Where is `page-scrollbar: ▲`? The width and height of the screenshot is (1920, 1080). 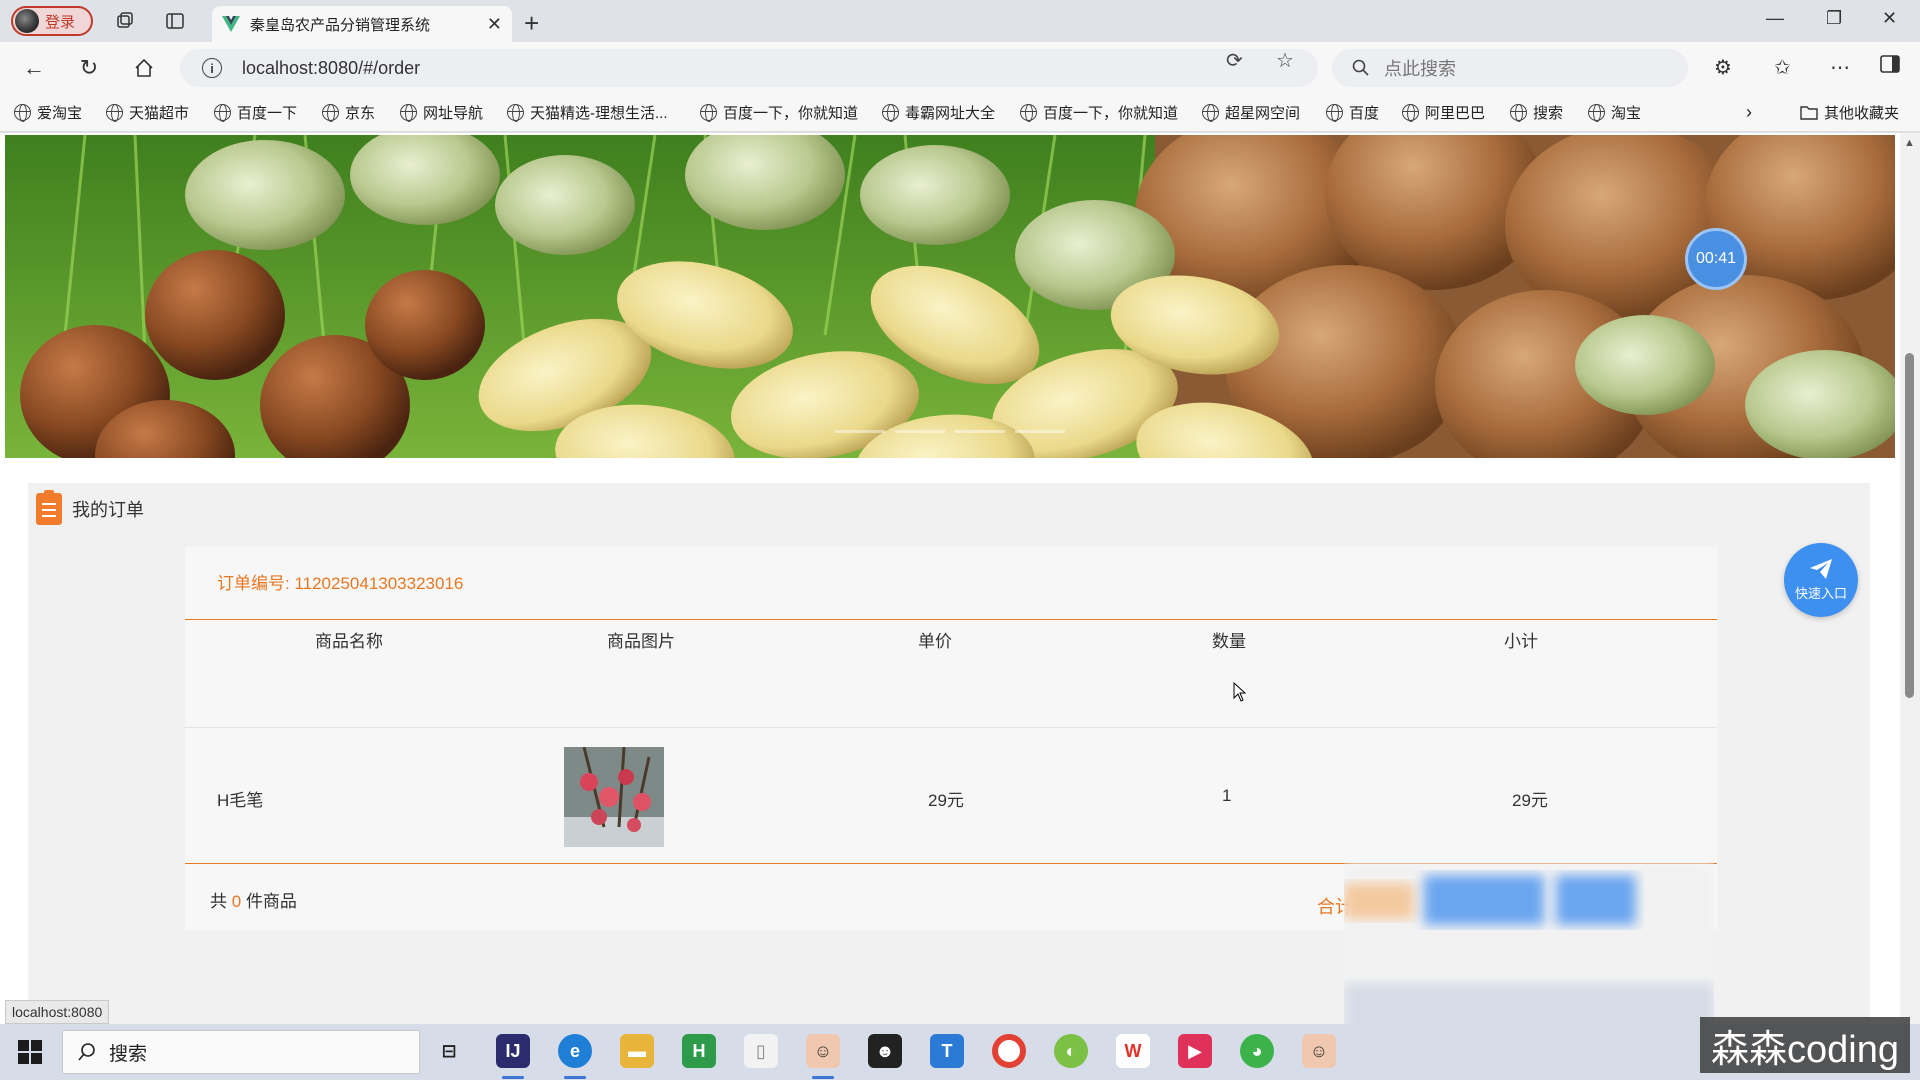 page-scrollbar: ▲ is located at coordinates (1910, 578).